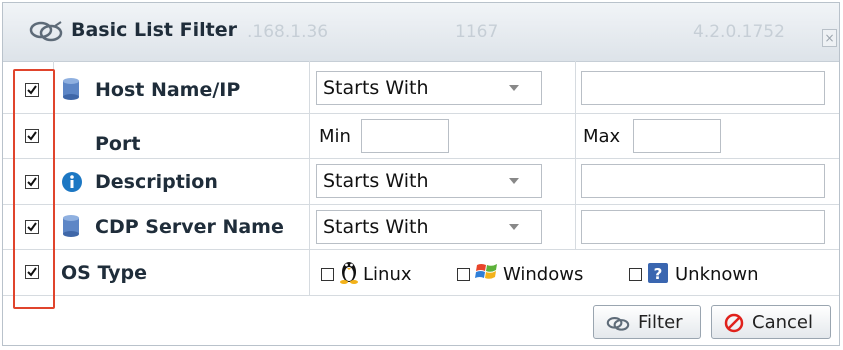 The image size is (843, 350). I want to click on port-checkbox, so click(32, 136).